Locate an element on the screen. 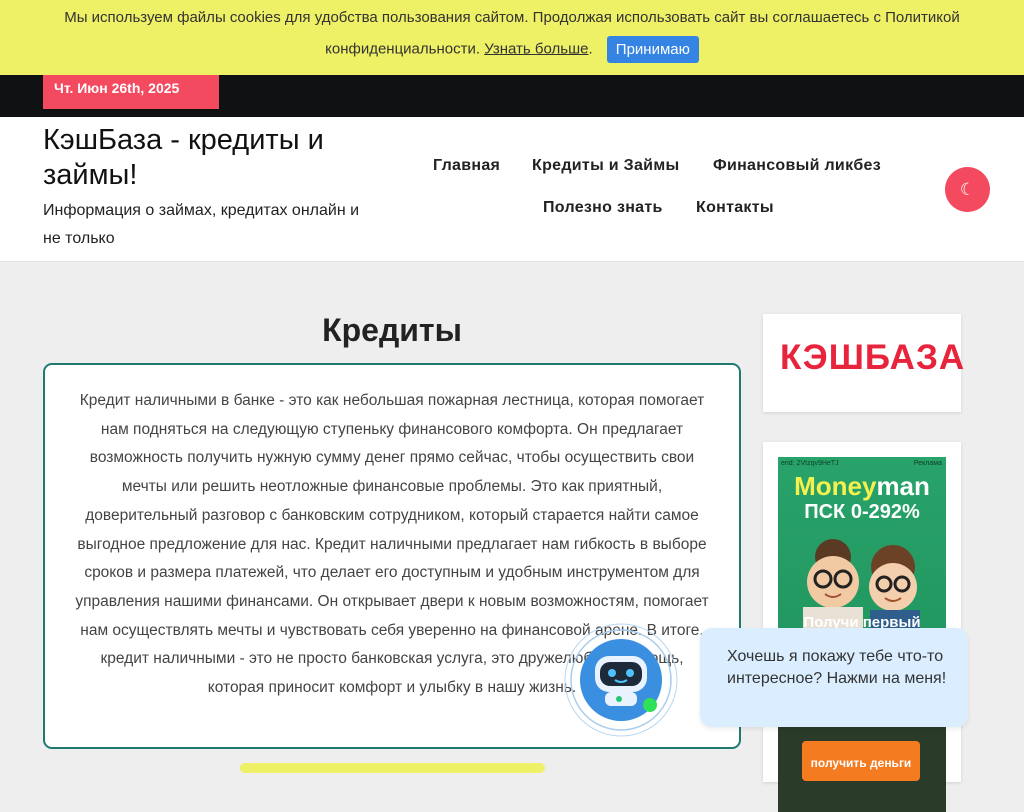 This screenshot has height=812, width=1024. chatbot-launcher is located at coordinates (622, 680).